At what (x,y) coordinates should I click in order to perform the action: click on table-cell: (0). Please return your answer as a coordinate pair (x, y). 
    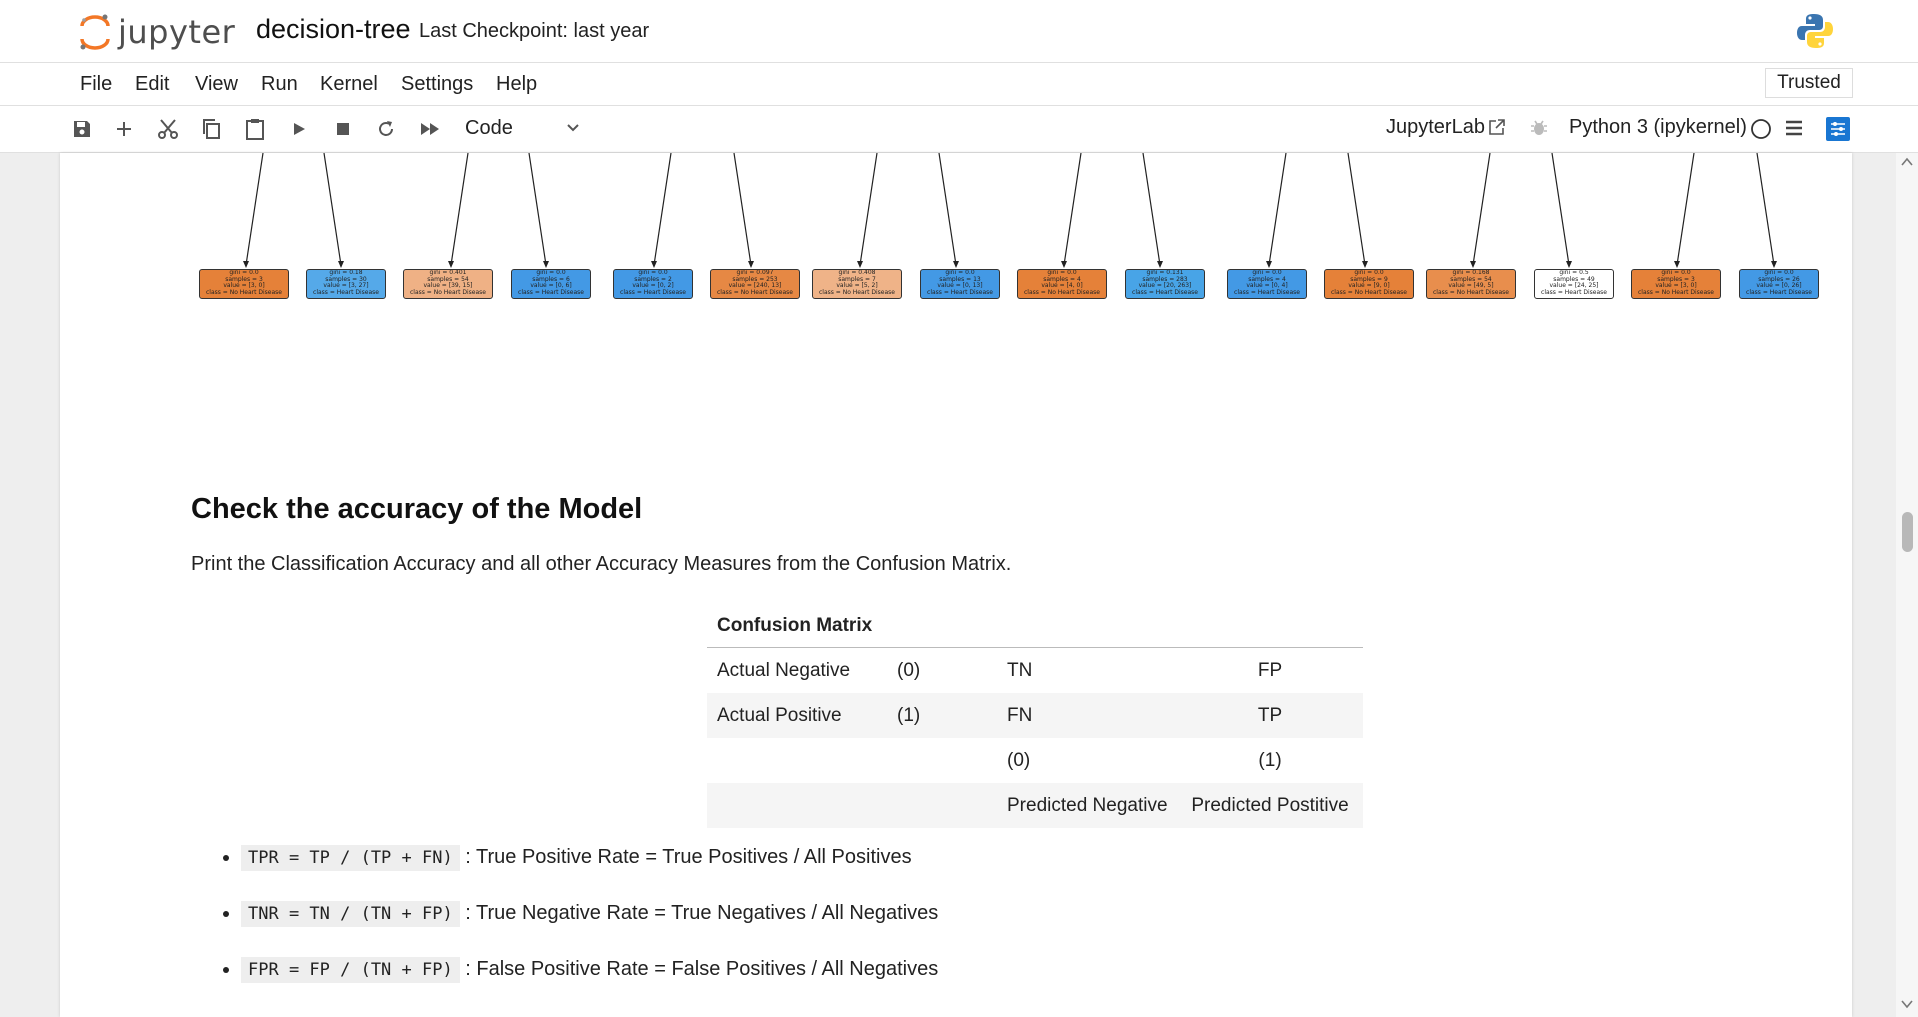
    Looking at the image, I should click on (1019, 760).